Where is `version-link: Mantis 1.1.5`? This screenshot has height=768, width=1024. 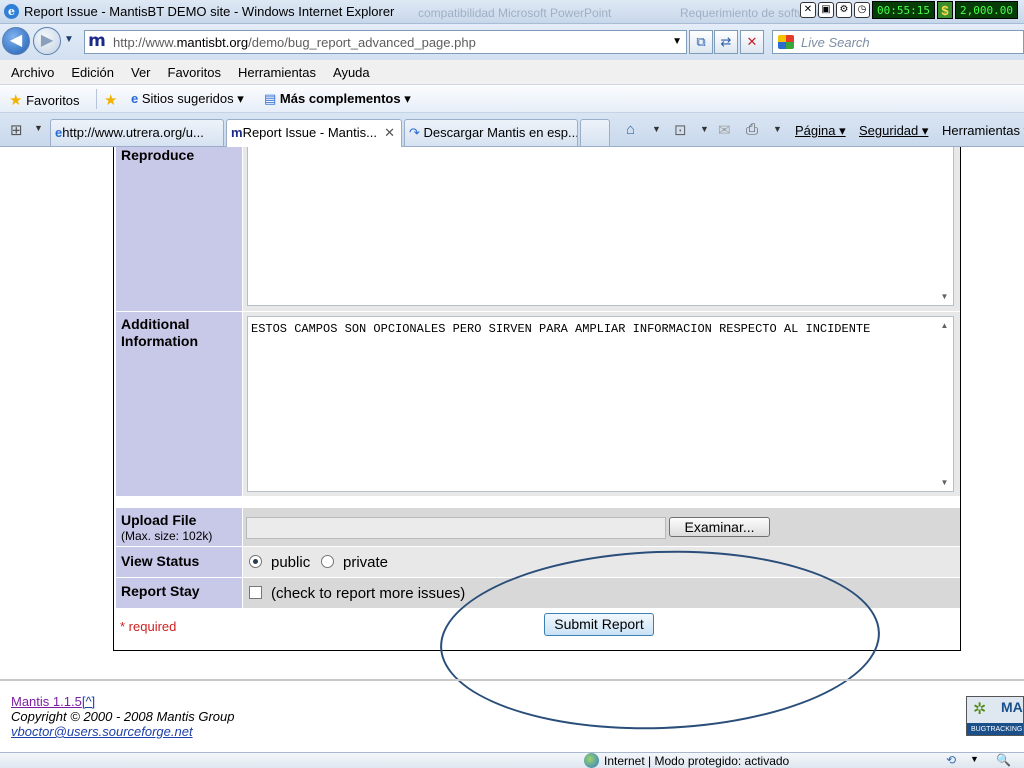
version-link: Mantis 1.1.5 is located at coordinates (46, 701).